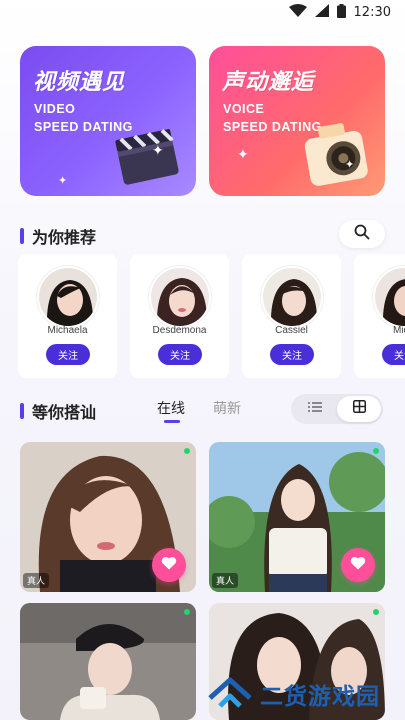 This screenshot has height=720, width=405. I want to click on tab-newbie: 萌新, so click(227, 408).